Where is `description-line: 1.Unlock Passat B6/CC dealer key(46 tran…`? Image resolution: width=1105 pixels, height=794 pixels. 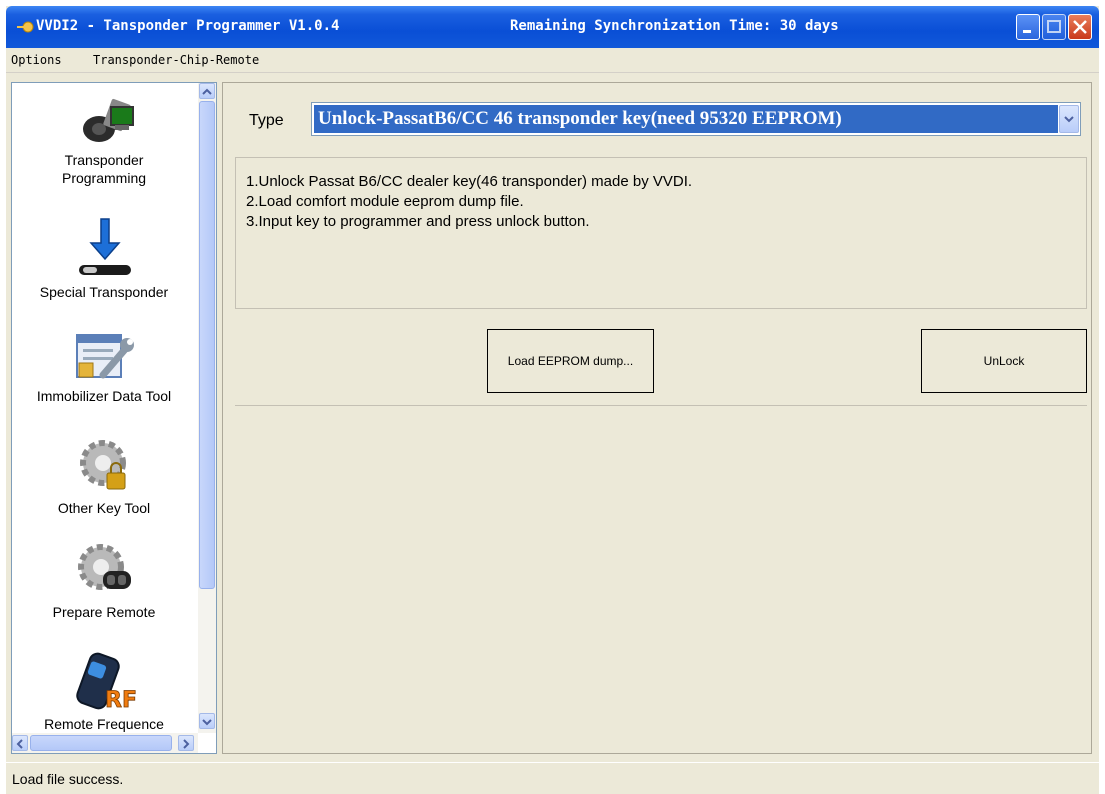
description-line: 1.Unlock Passat B6/CC dealer key(46 tran… is located at coordinates (469, 181).